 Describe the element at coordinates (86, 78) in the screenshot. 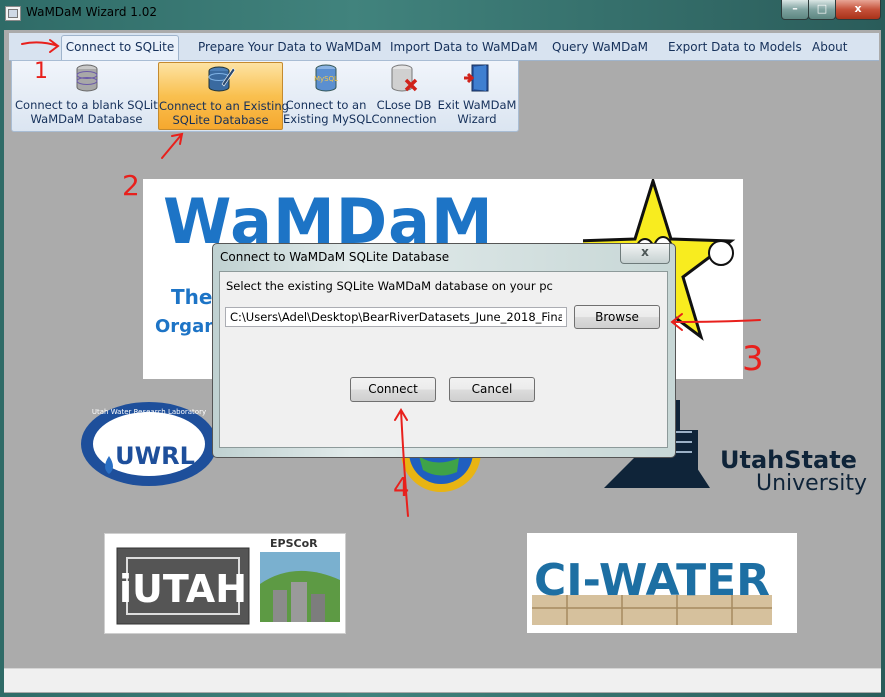

I see `database-icon` at that location.